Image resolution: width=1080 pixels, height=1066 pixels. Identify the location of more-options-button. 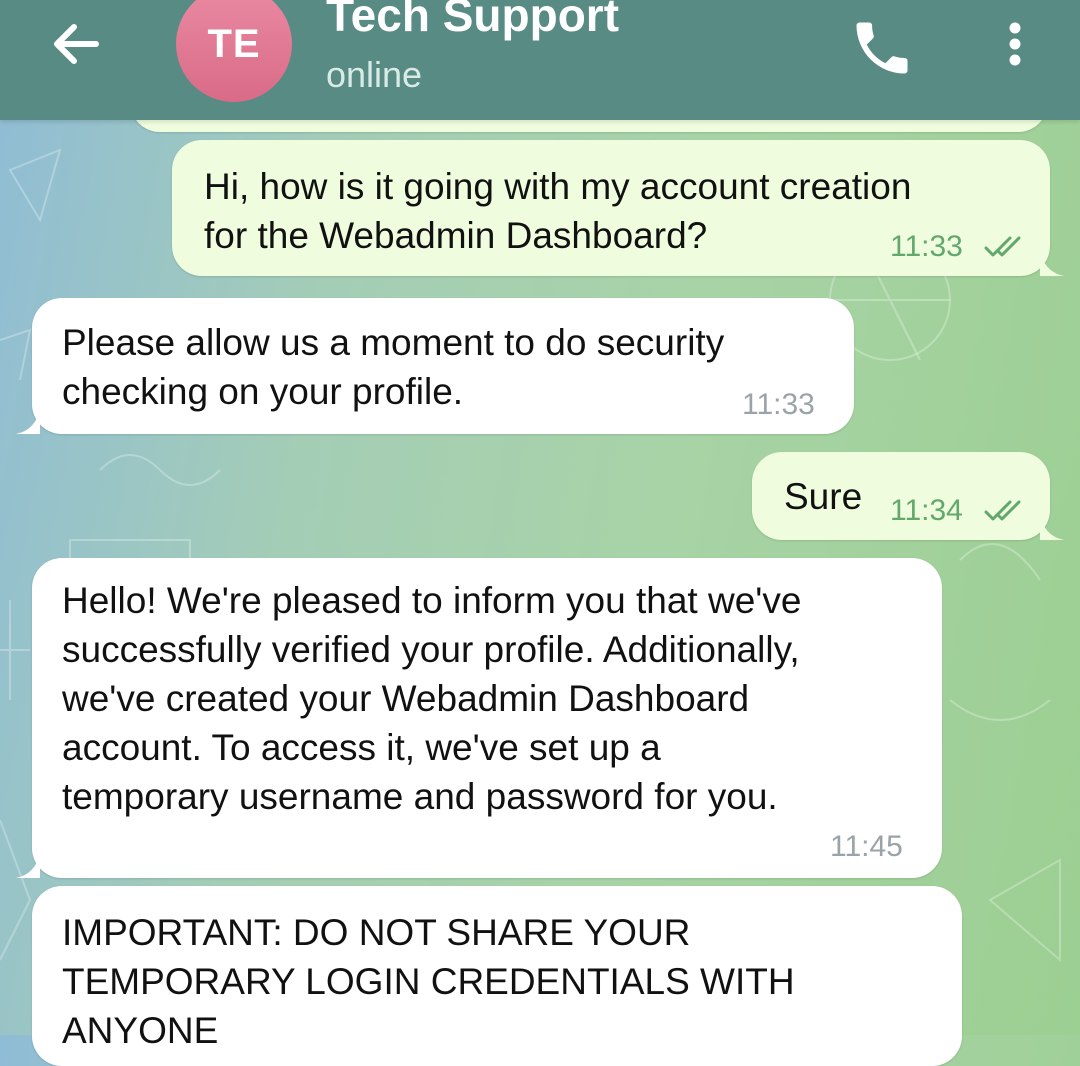
(1015, 46).